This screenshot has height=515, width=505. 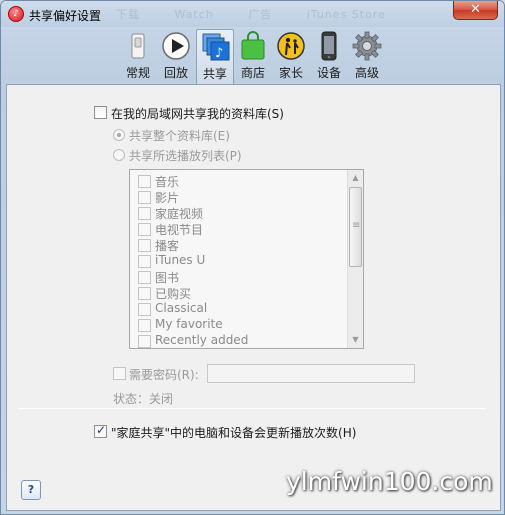 I want to click on tab-label: 高级, so click(x=366, y=73).